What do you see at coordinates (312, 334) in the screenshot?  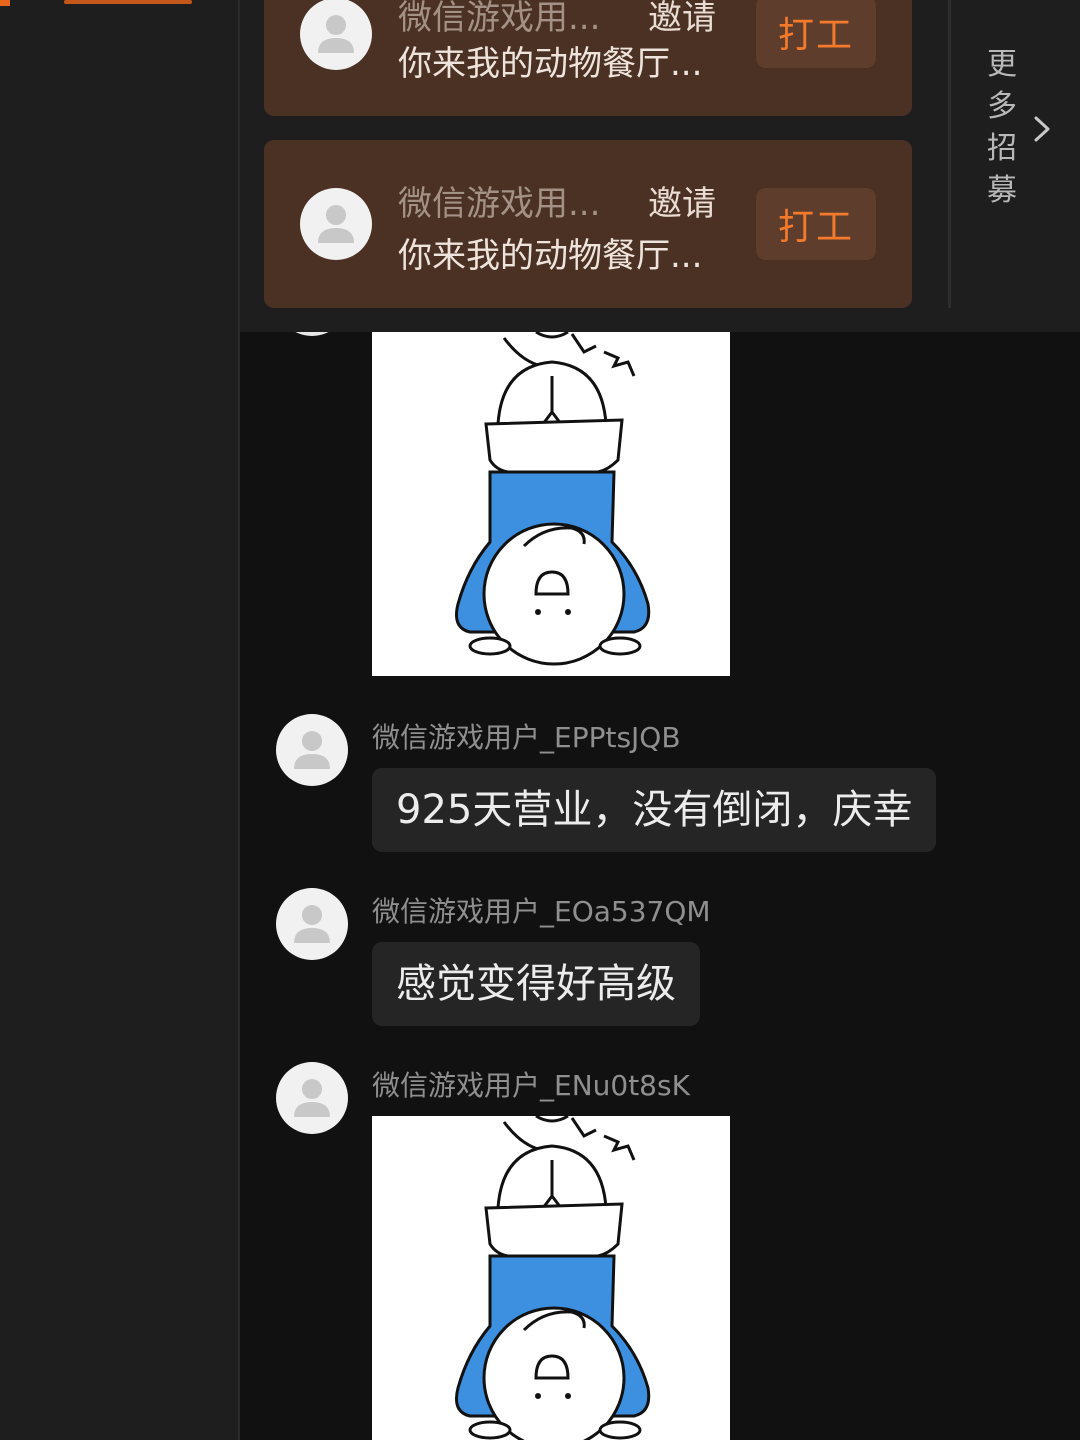 I see `avatar` at bounding box center [312, 334].